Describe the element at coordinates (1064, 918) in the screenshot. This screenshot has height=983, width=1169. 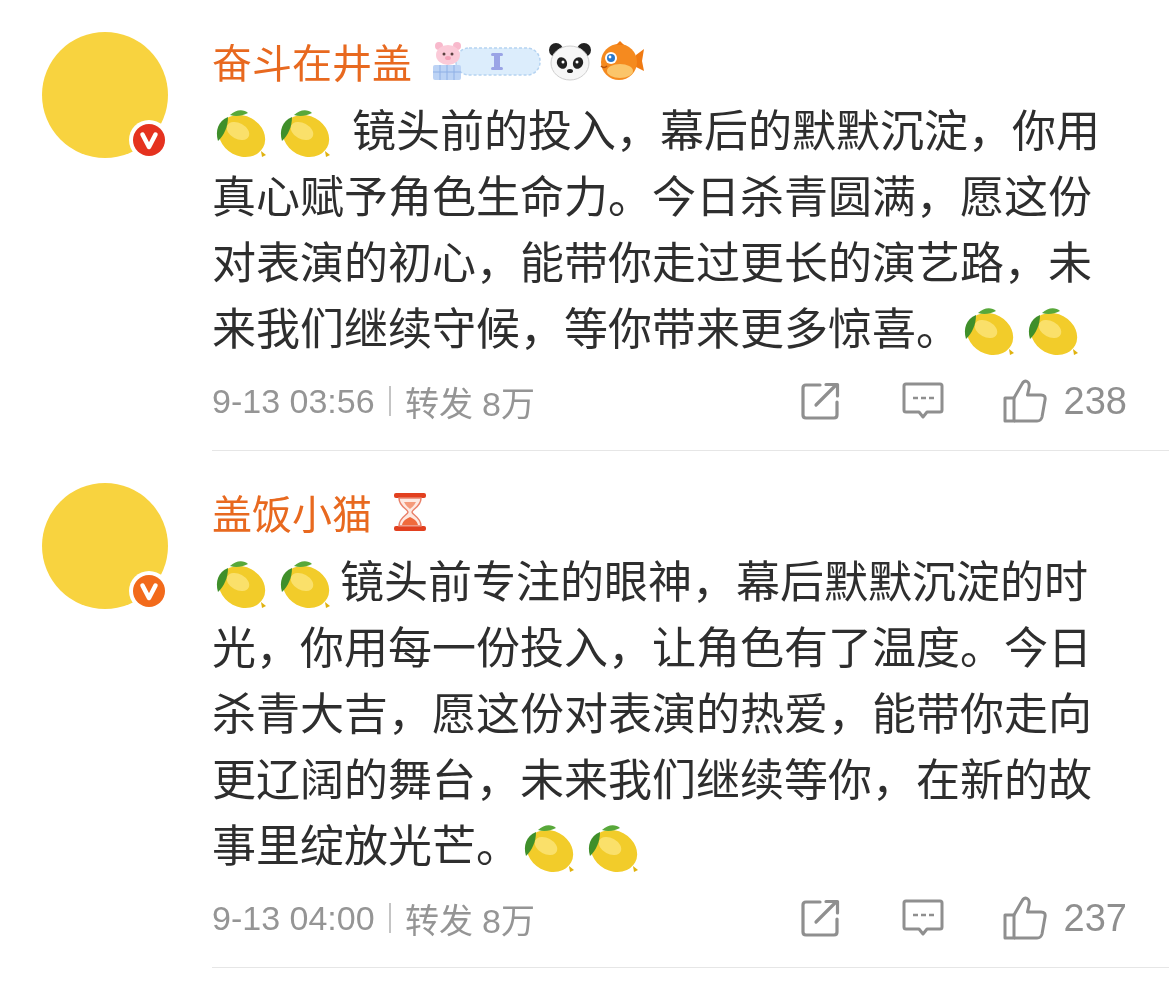
I see `like-button: 237` at that location.